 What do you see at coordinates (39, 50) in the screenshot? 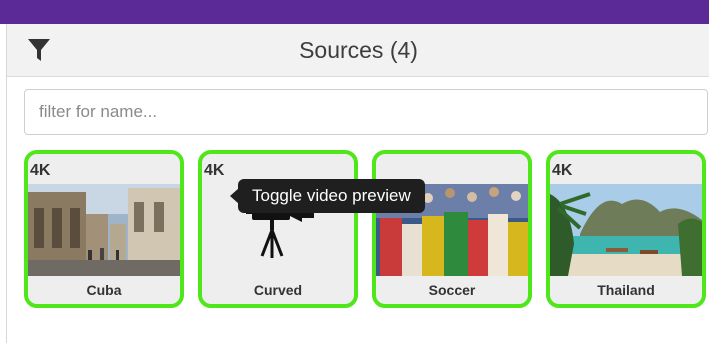
I see `filter-icon` at bounding box center [39, 50].